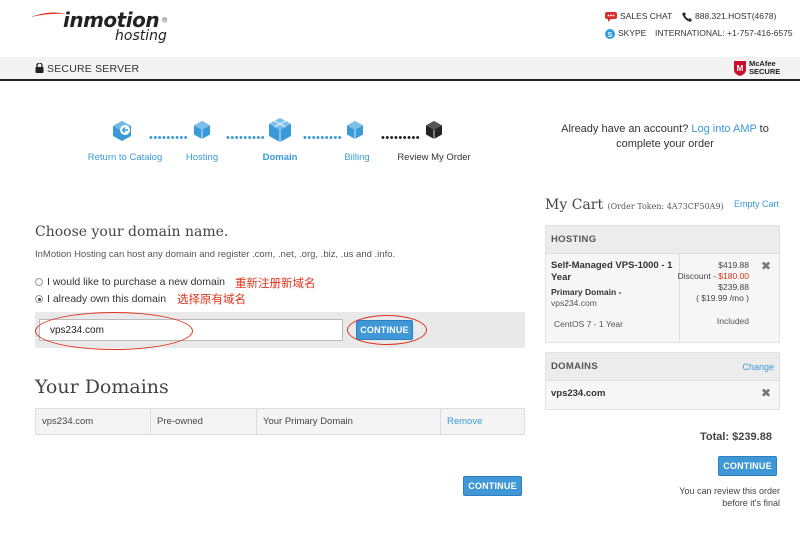 Image resolution: width=800 pixels, height=533 pixels. I want to click on domain-cell: vps234.com, so click(93, 421).